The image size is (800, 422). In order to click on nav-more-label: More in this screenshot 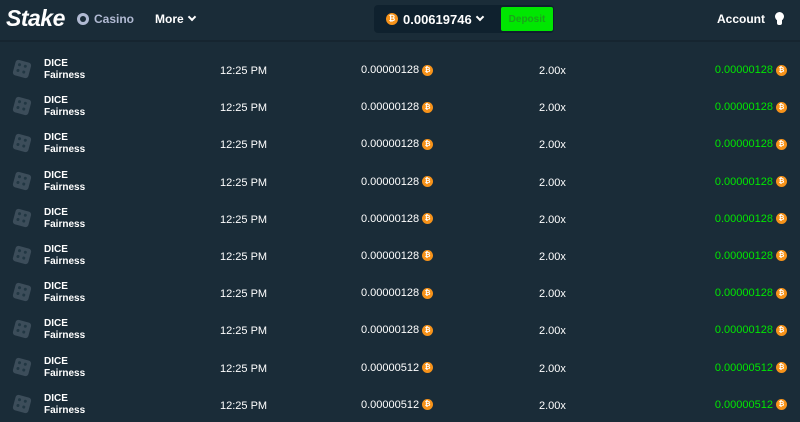, I will do `click(169, 19)`.